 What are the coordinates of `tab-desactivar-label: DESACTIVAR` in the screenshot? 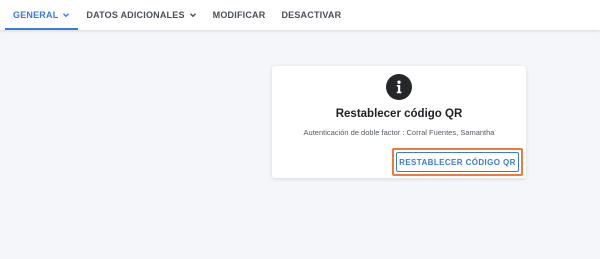 It's located at (311, 15).